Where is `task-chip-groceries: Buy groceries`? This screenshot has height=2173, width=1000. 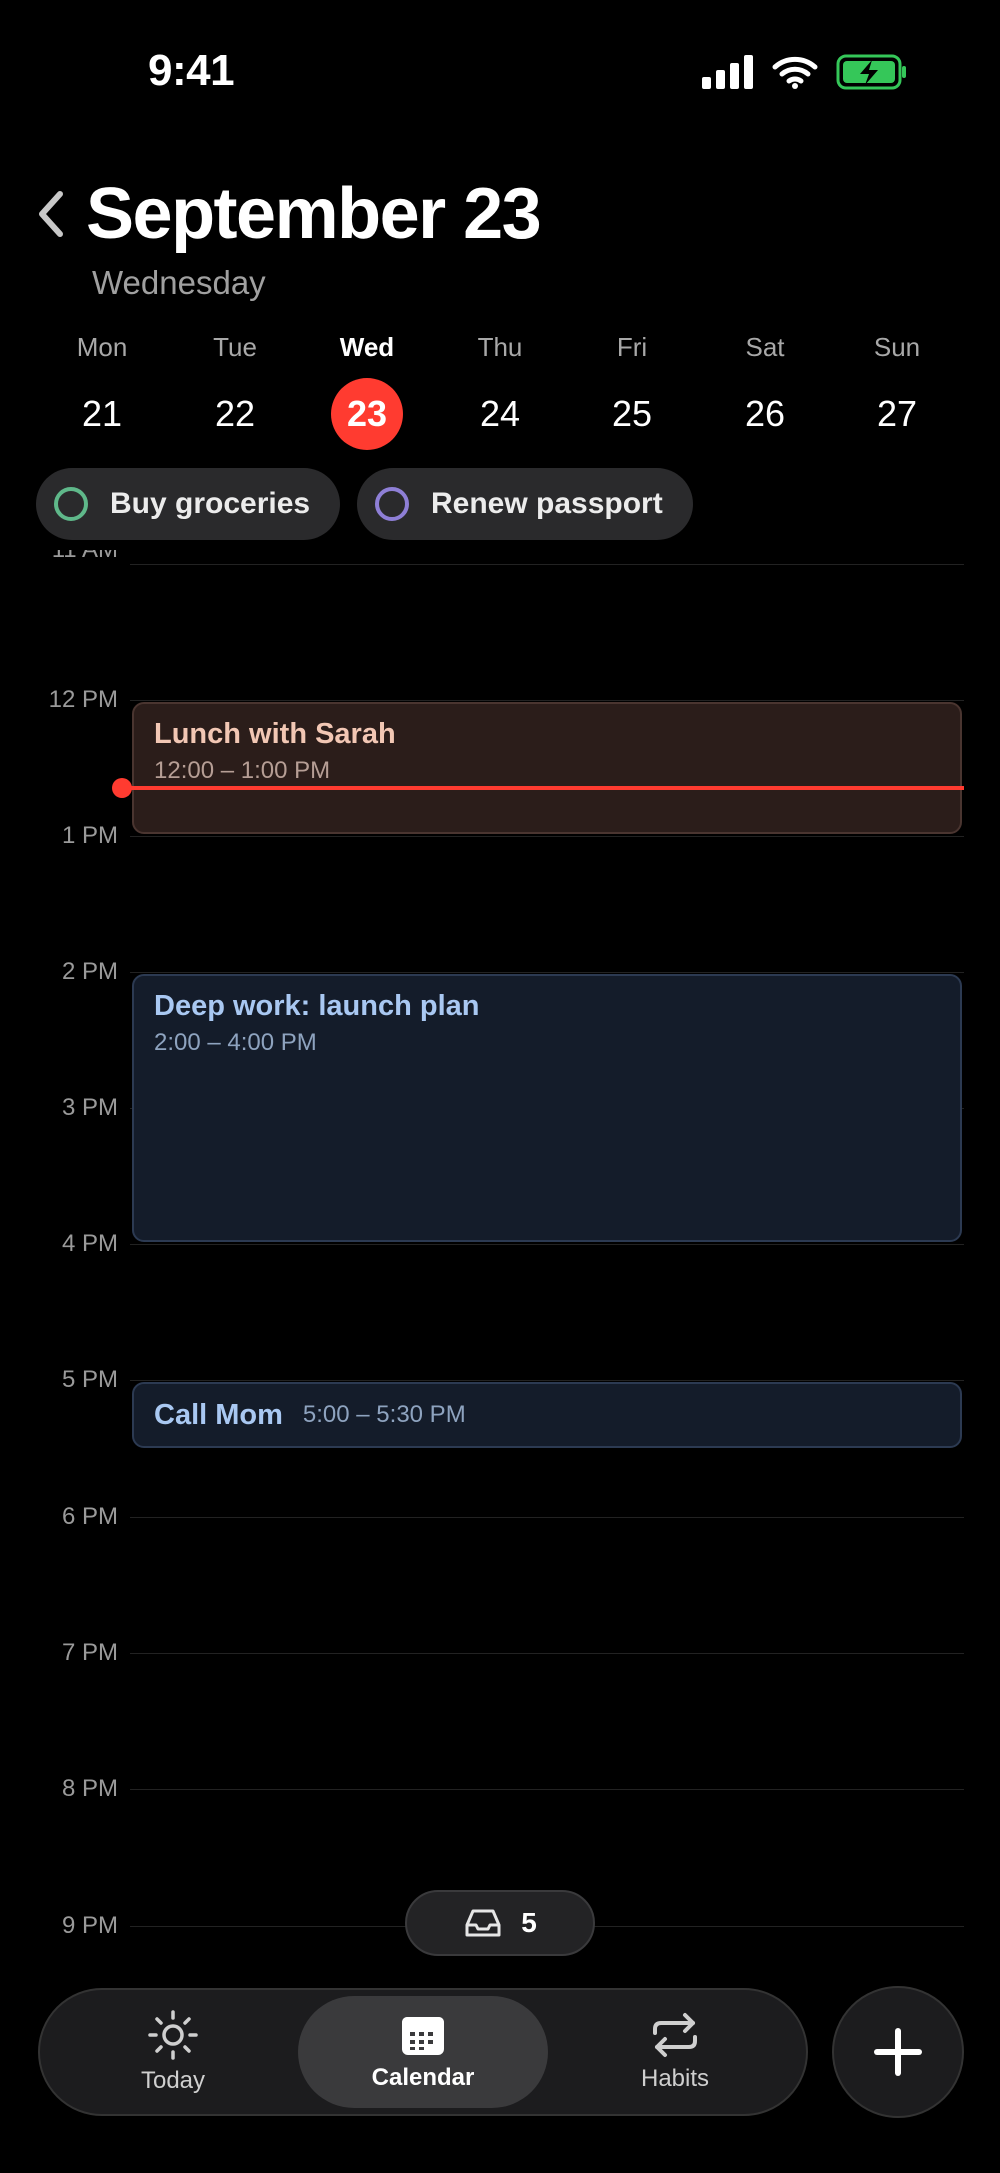 task-chip-groceries: Buy groceries is located at coordinates (188, 504).